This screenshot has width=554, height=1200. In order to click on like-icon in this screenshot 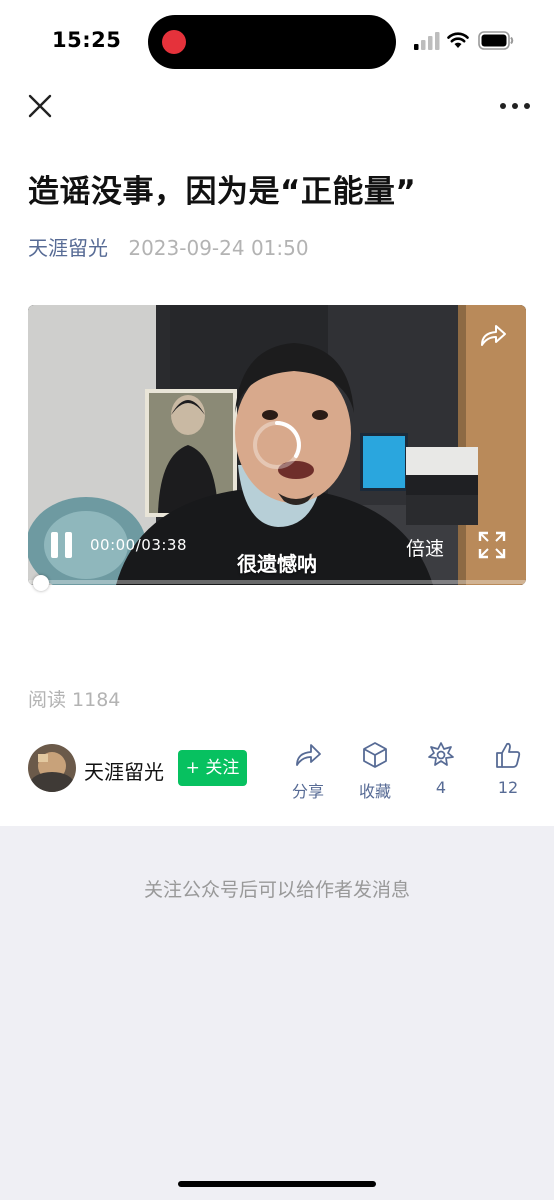, I will do `click(508, 755)`.